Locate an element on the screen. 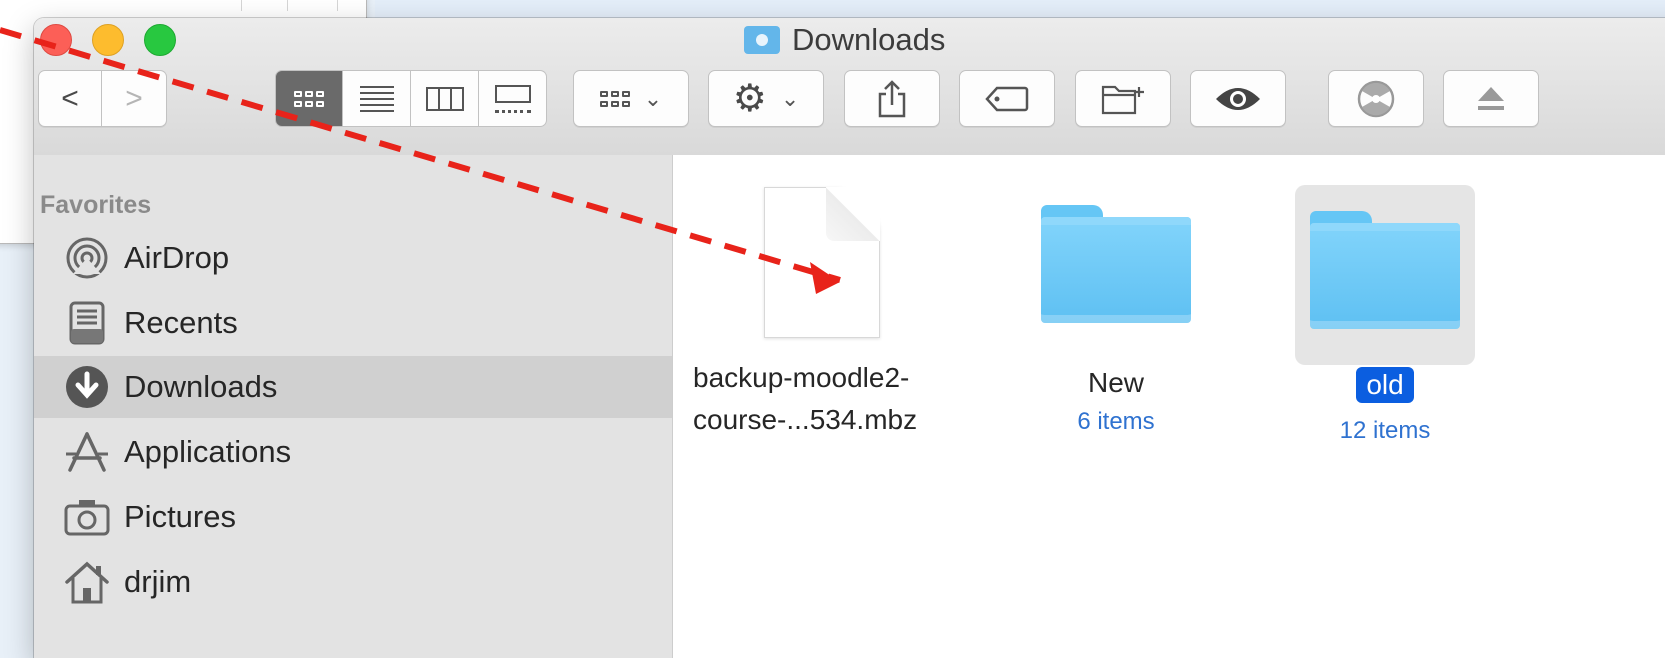 The image size is (1665, 658). icon-view-button is located at coordinates (309, 98).